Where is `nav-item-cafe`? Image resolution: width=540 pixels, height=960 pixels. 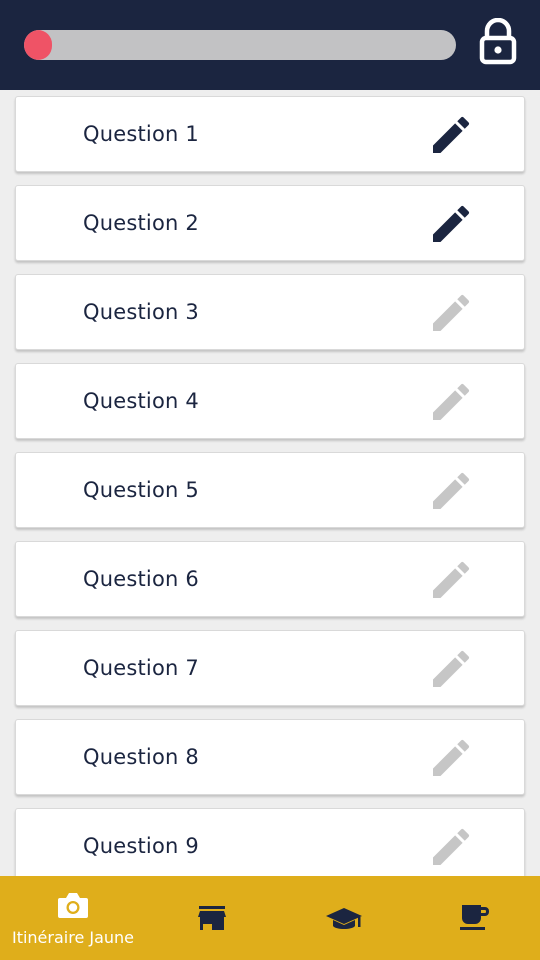 nav-item-cafe is located at coordinates (475, 918).